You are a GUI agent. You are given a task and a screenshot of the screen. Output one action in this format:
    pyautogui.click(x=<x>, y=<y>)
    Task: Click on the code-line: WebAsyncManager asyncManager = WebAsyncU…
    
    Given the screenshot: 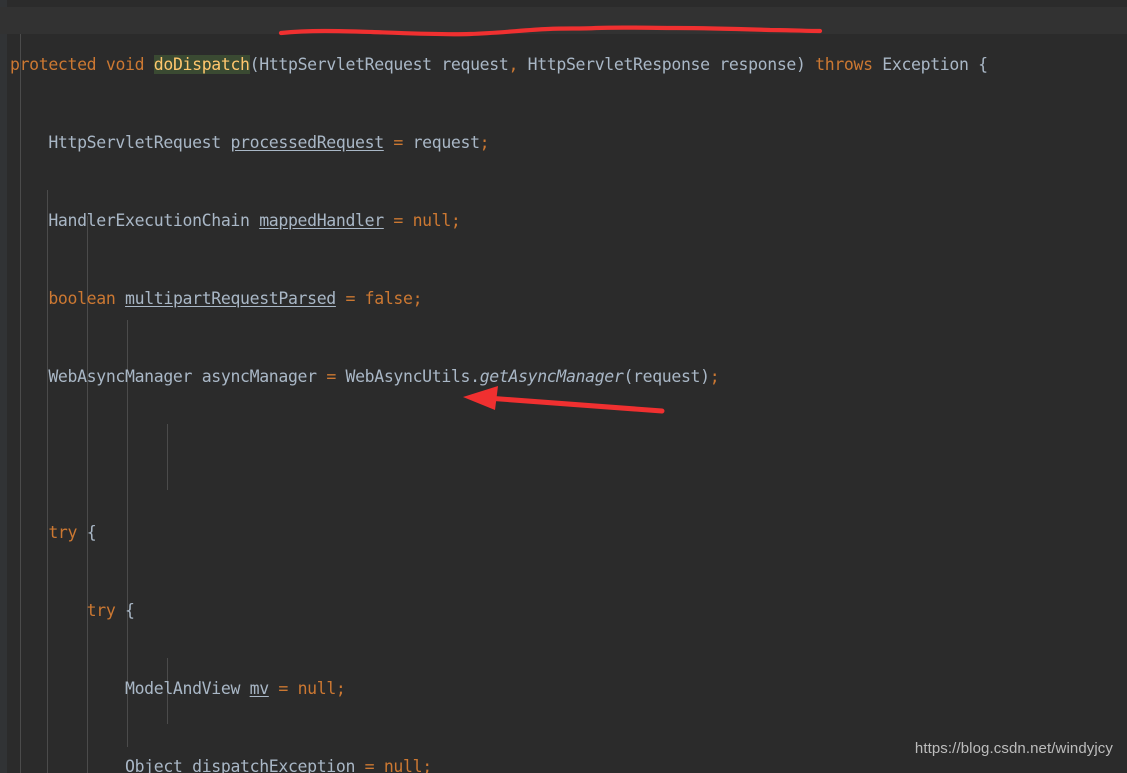 What is the action you would take?
    pyautogui.click(x=384, y=376)
    